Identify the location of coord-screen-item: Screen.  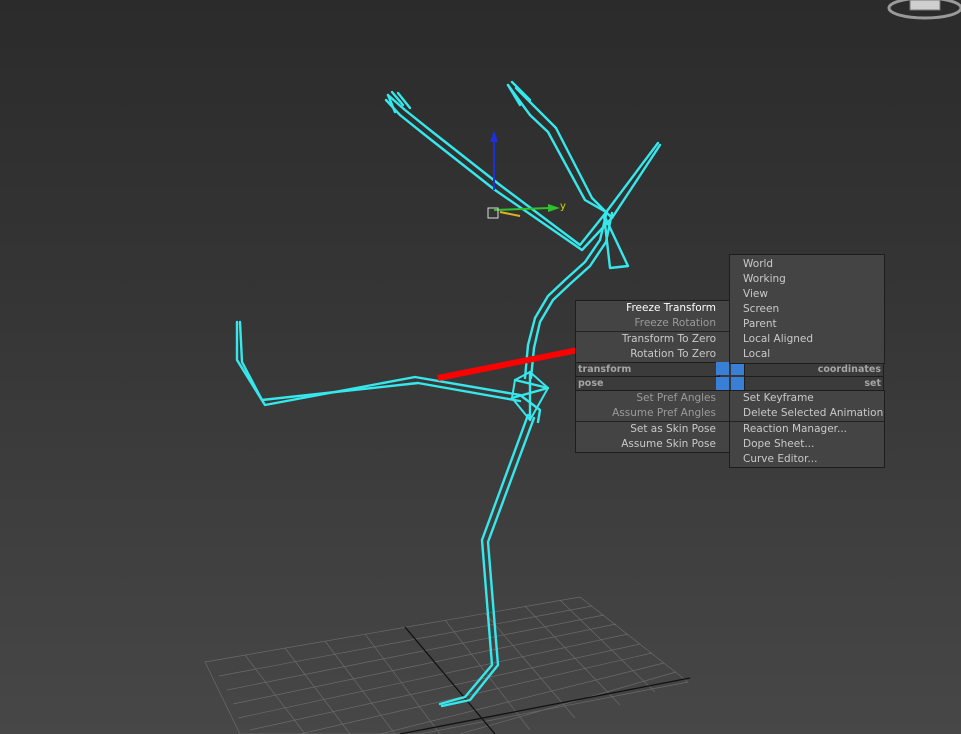
(807, 309).